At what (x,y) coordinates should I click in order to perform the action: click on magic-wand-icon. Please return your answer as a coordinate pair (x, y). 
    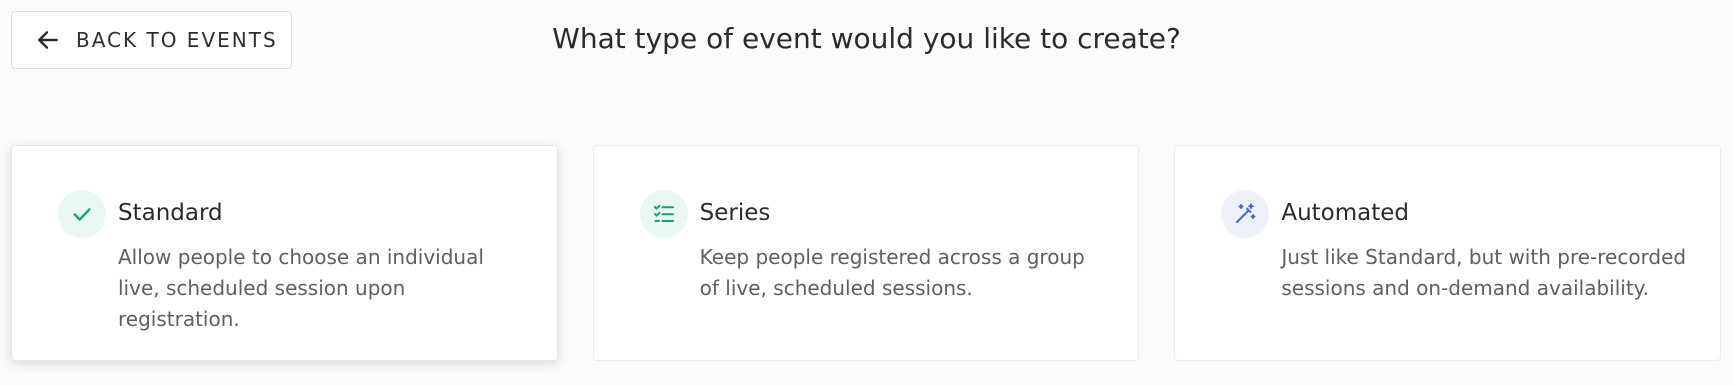
    Looking at the image, I should click on (1245, 214).